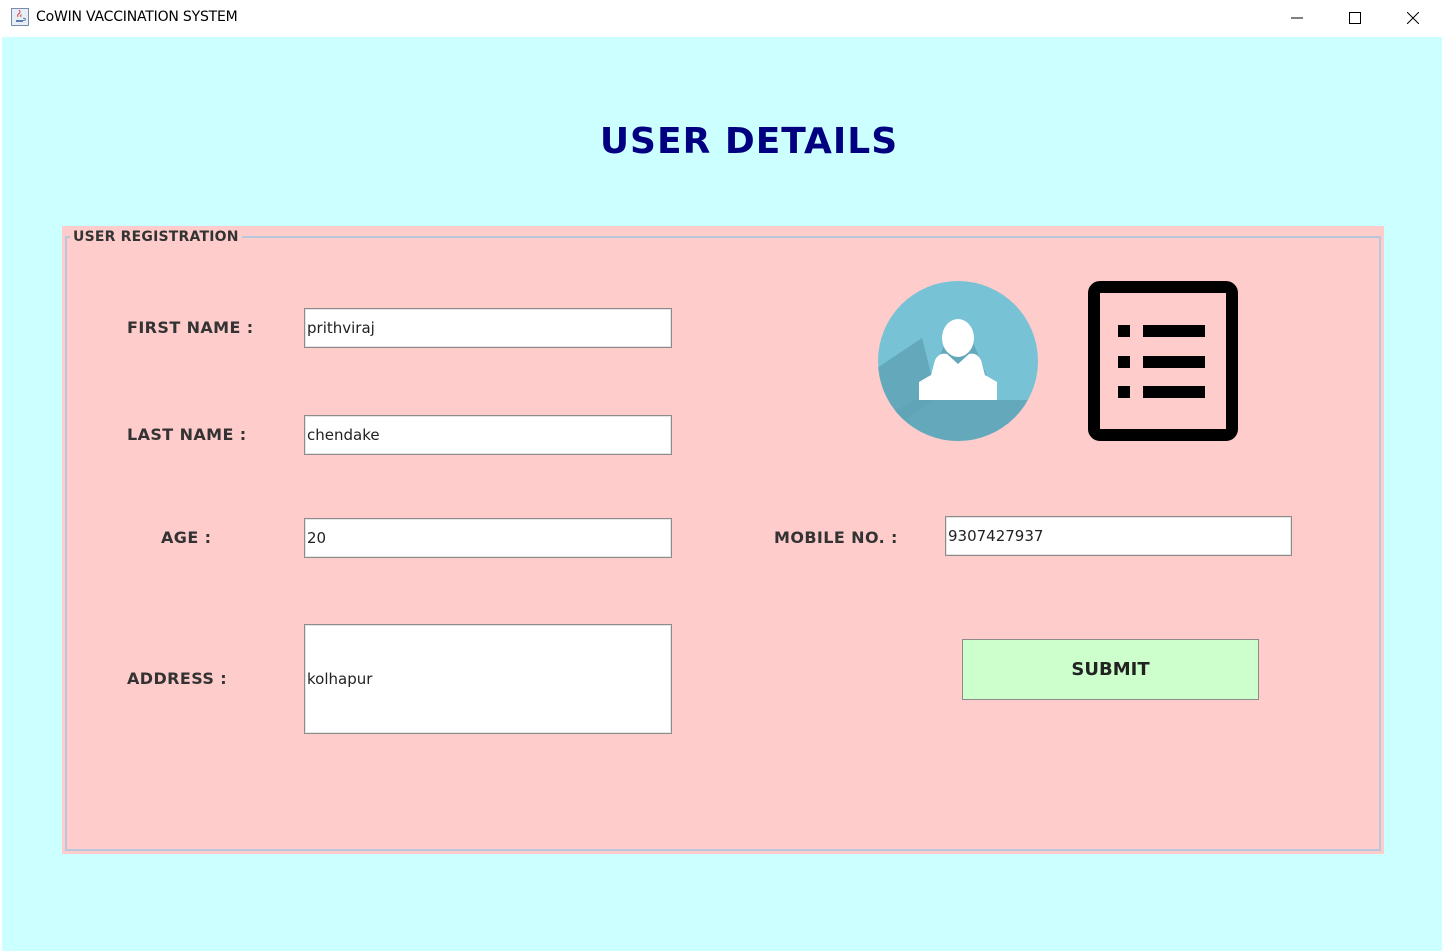  What do you see at coordinates (488, 679) in the screenshot?
I see `address-textarea: kolhapur` at bounding box center [488, 679].